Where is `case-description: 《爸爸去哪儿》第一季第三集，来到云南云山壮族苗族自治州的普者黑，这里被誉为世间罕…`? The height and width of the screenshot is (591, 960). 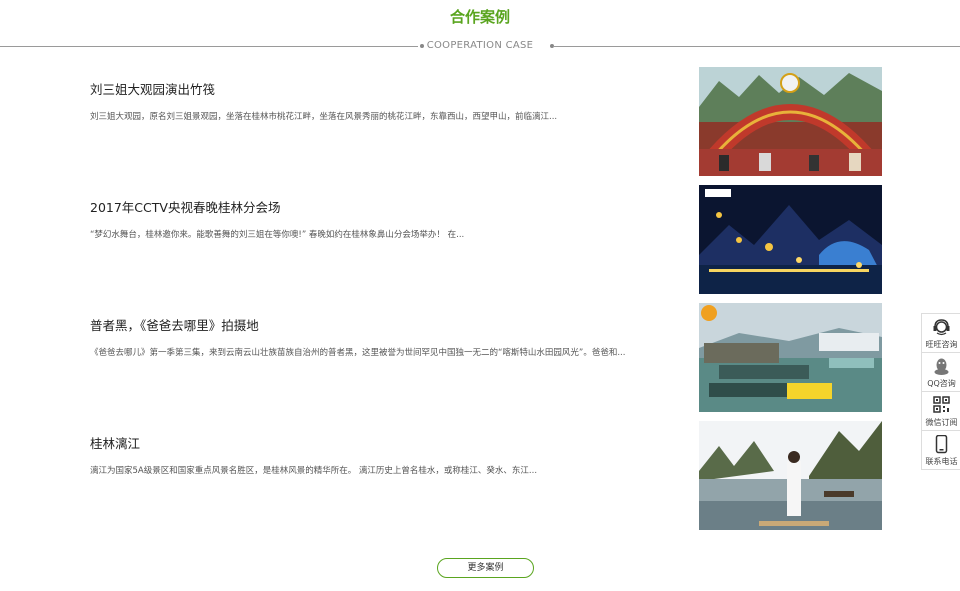
case-description: 《爸爸去哪儿》第一季第三集，来到云南云山壮族苗族自治州的普者黑，这里被誉为世间罕… is located at coordinates (358, 353).